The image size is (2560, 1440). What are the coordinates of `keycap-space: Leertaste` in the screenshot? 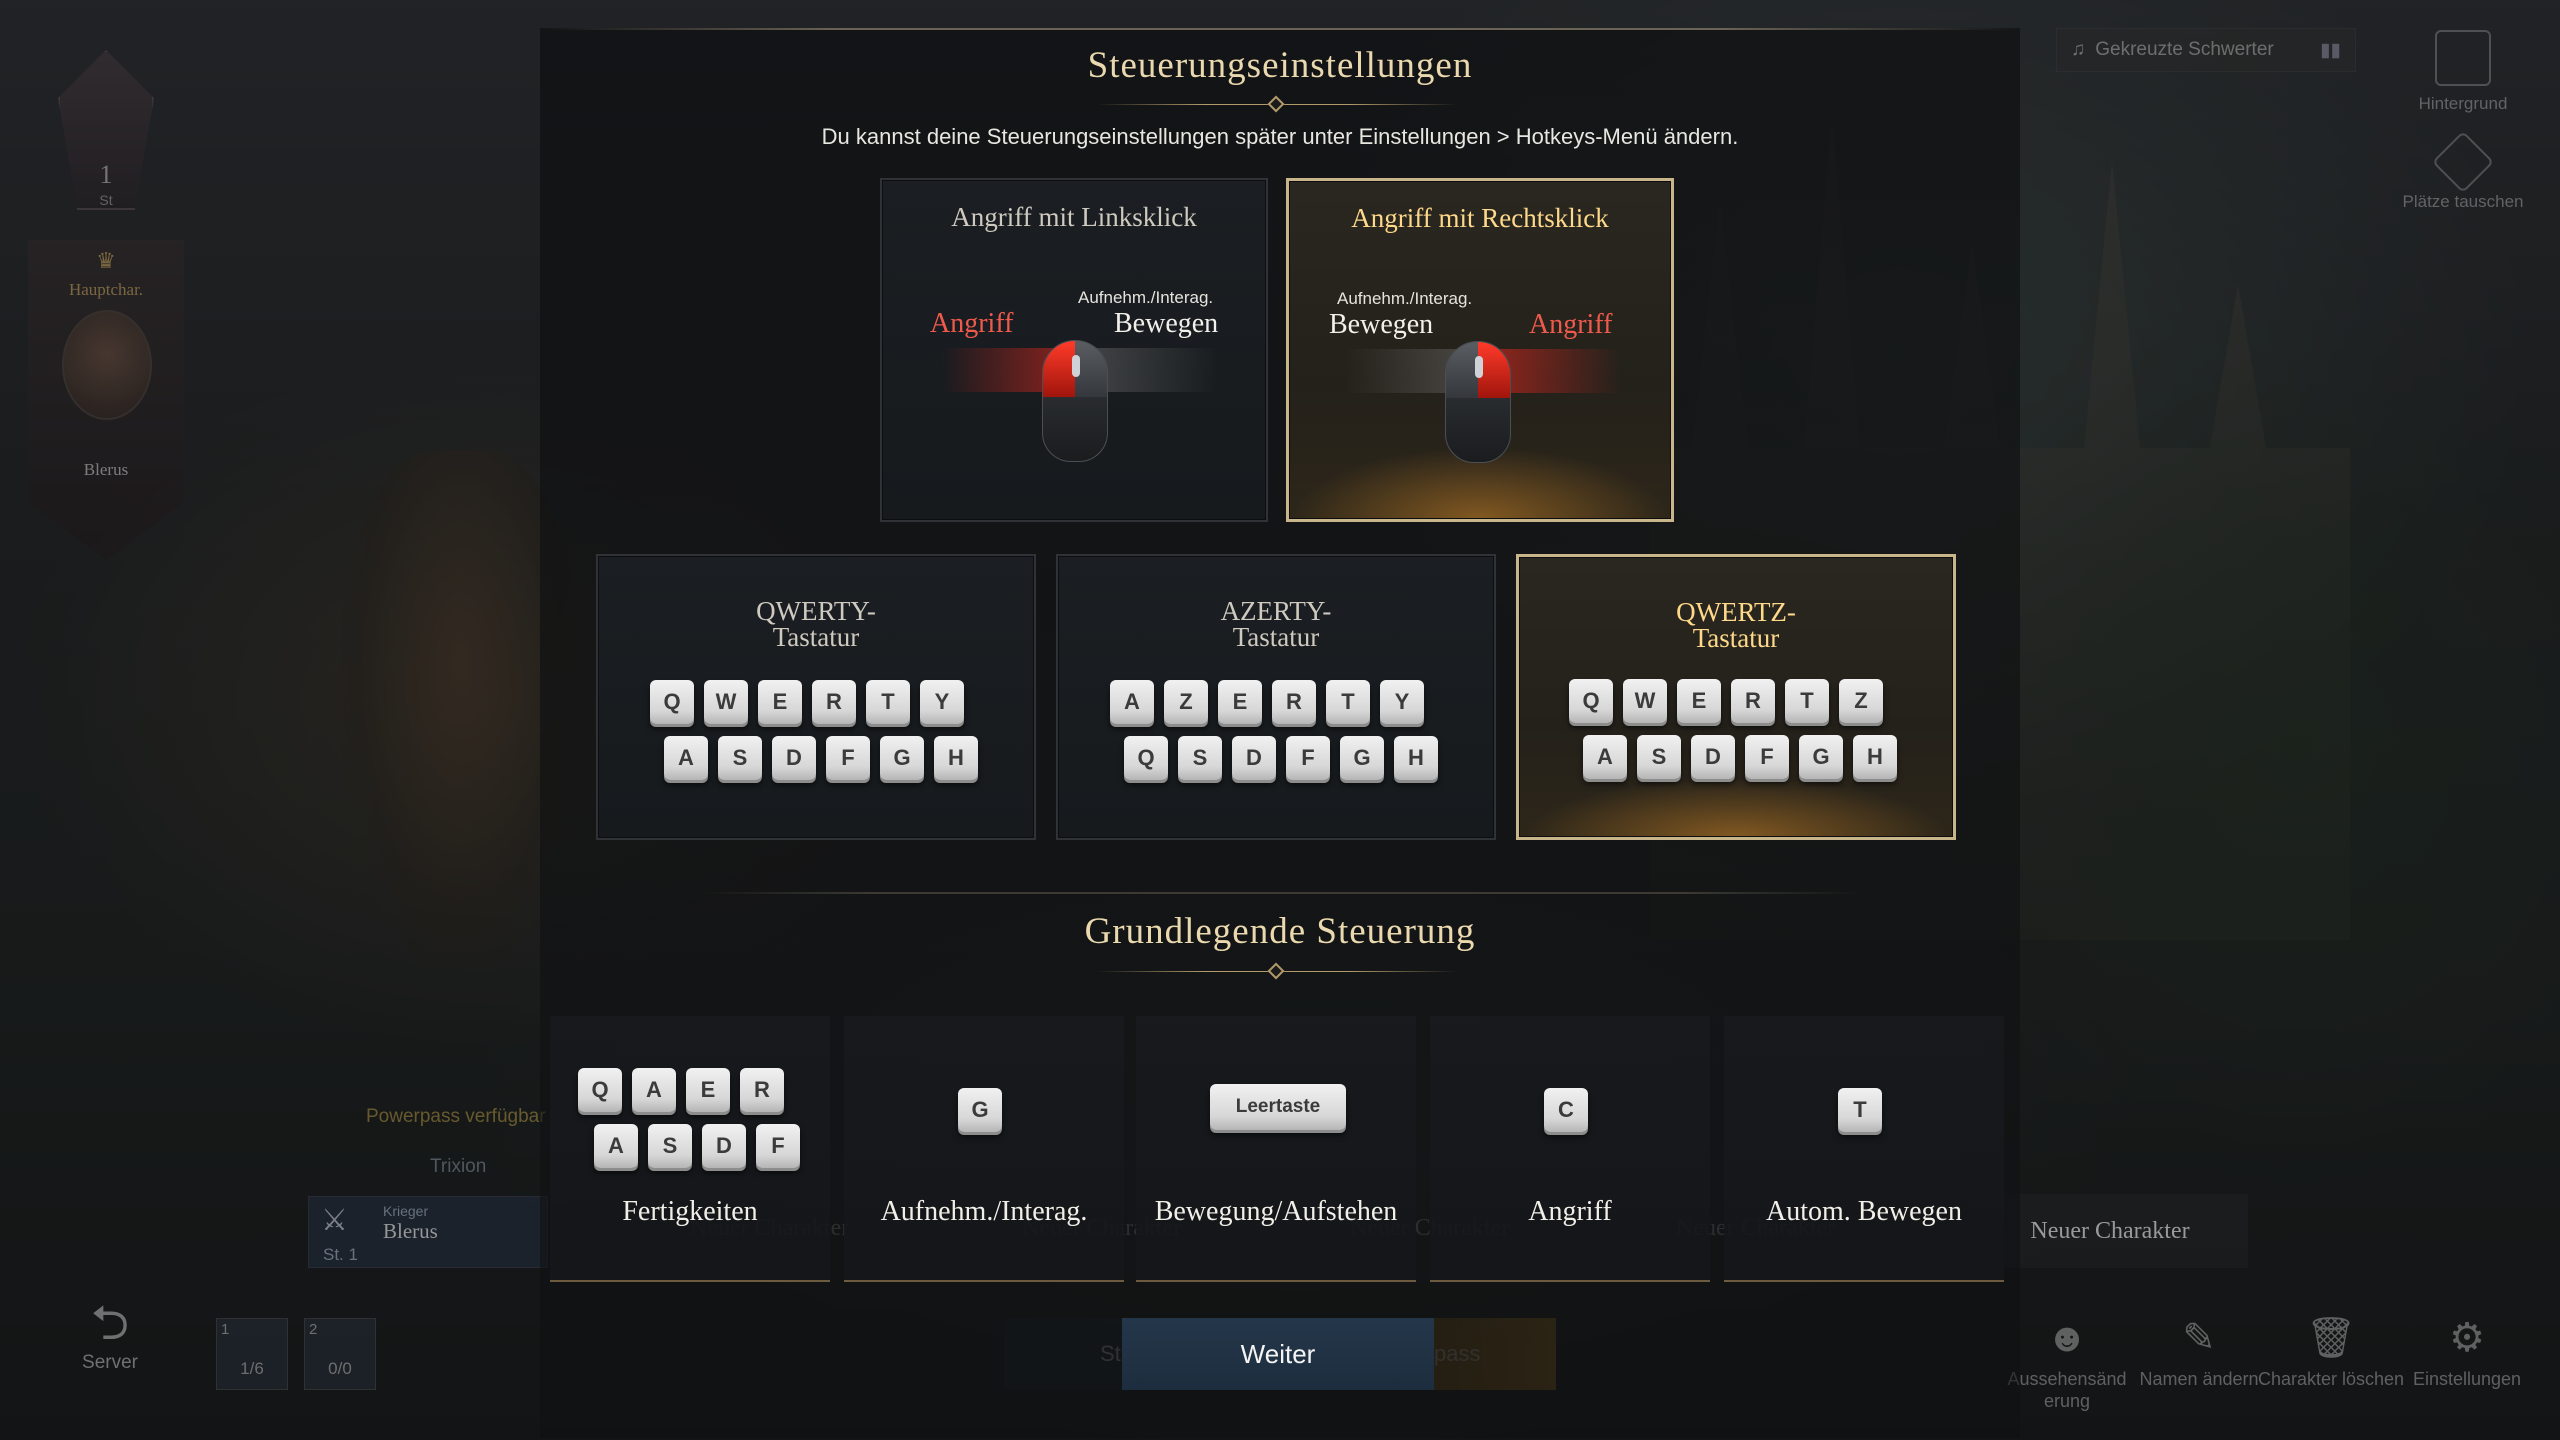 It's located at (1278, 1107).